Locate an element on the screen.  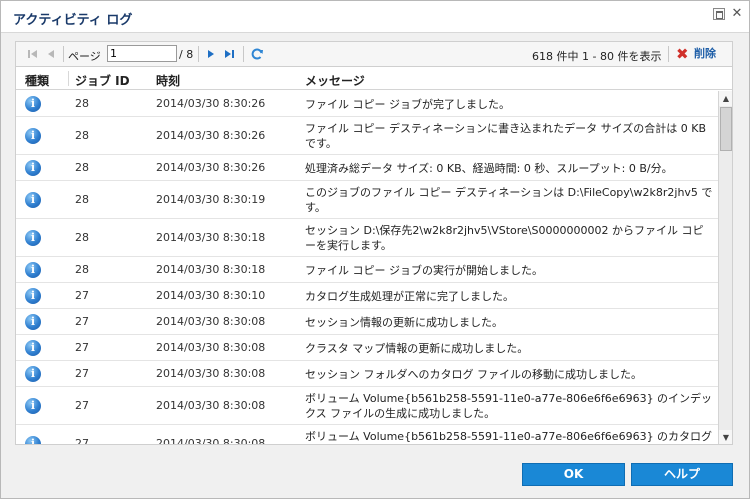
first-page-icon is located at coordinates (33, 54).